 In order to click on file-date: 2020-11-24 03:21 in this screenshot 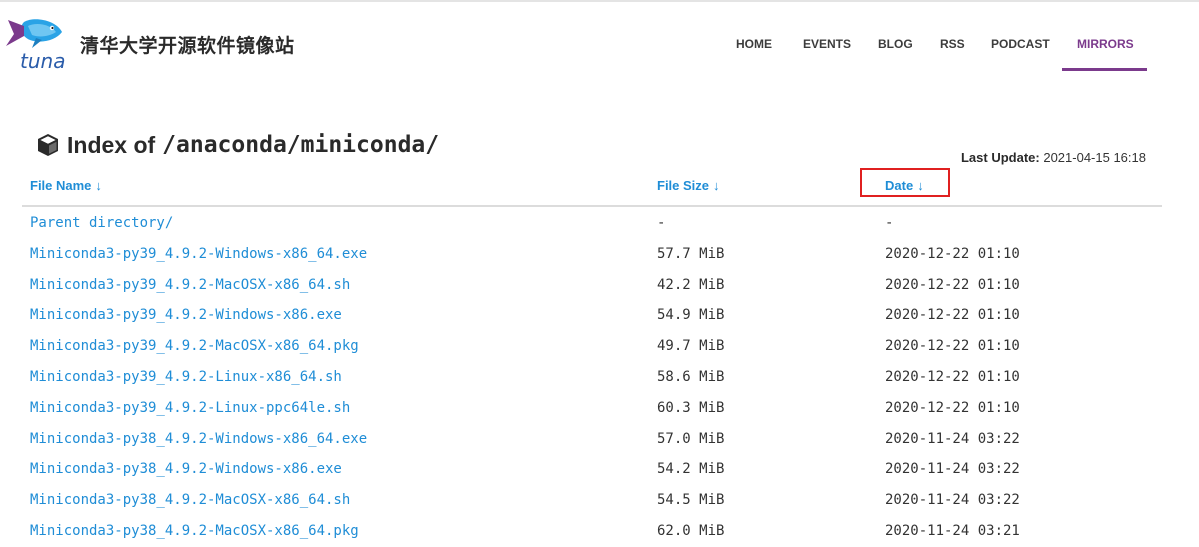, I will do `click(952, 530)`.